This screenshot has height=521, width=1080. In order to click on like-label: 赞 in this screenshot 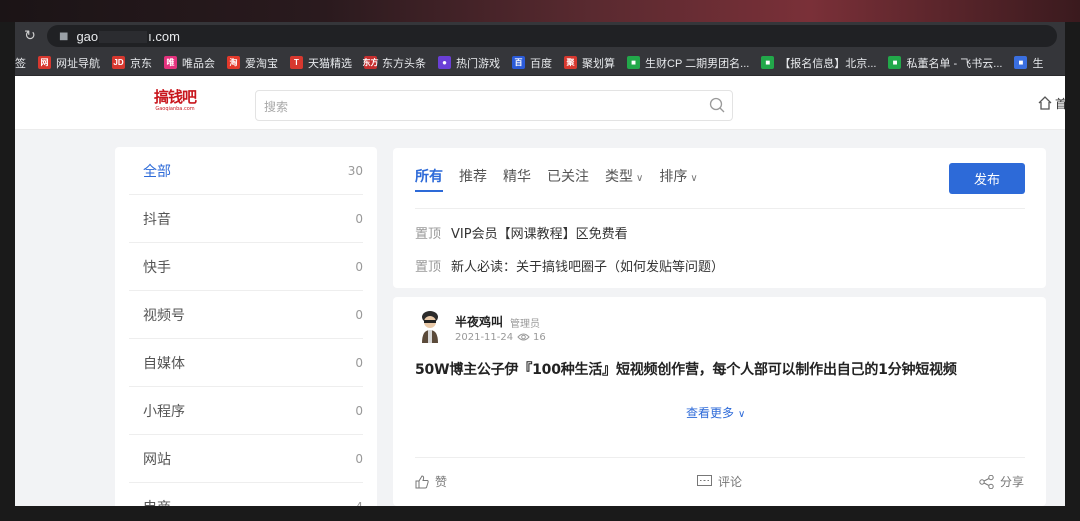, I will do `click(441, 482)`.